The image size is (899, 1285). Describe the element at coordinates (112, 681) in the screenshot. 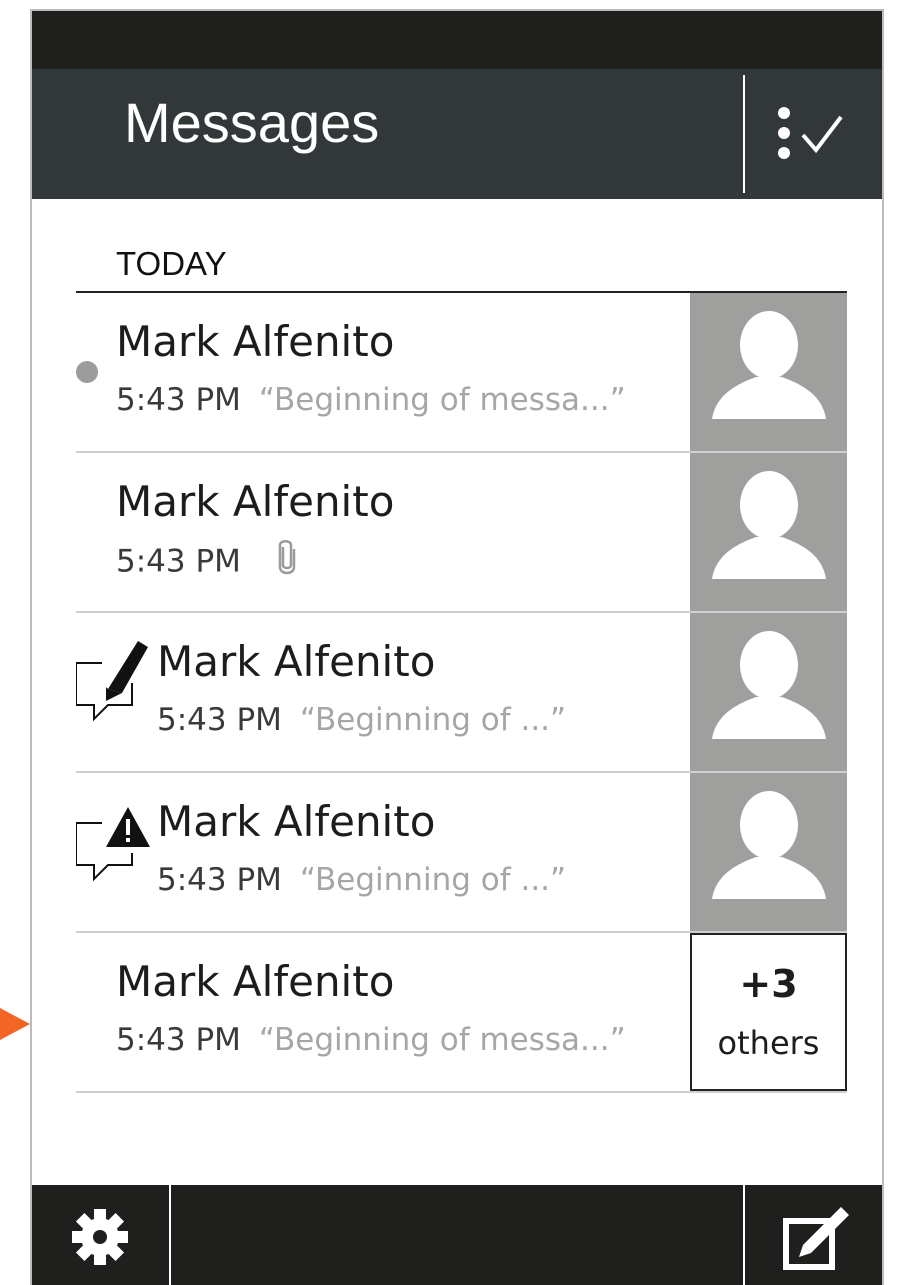

I see `draft-pencil-icon` at that location.